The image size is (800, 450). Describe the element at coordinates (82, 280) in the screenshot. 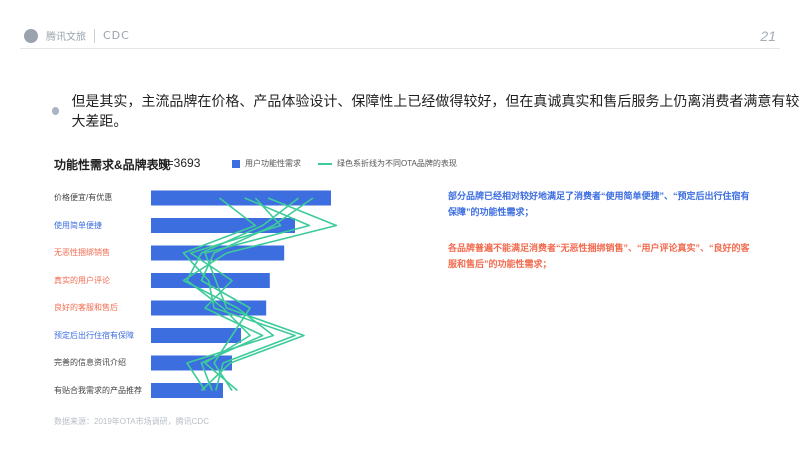

I see `category-label: 真实的用户评论` at that location.